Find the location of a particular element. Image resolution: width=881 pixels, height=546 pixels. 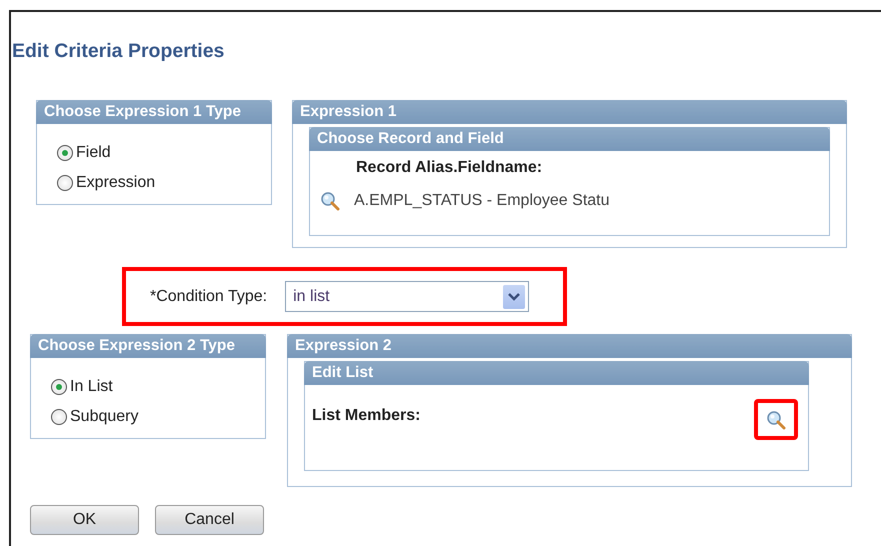

panel-header: Choose Expression 2 Type is located at coordinates (148, 346).